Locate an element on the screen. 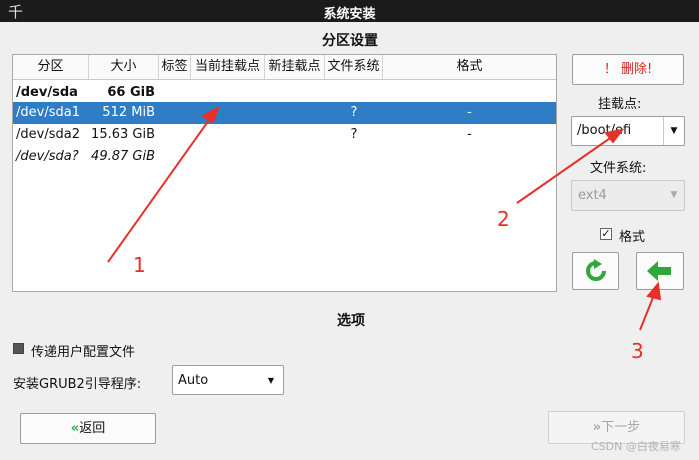 Image resolution: width=699 pixels, height=460 pixels. back-button: «返回 is located at coordinates (88, 428).